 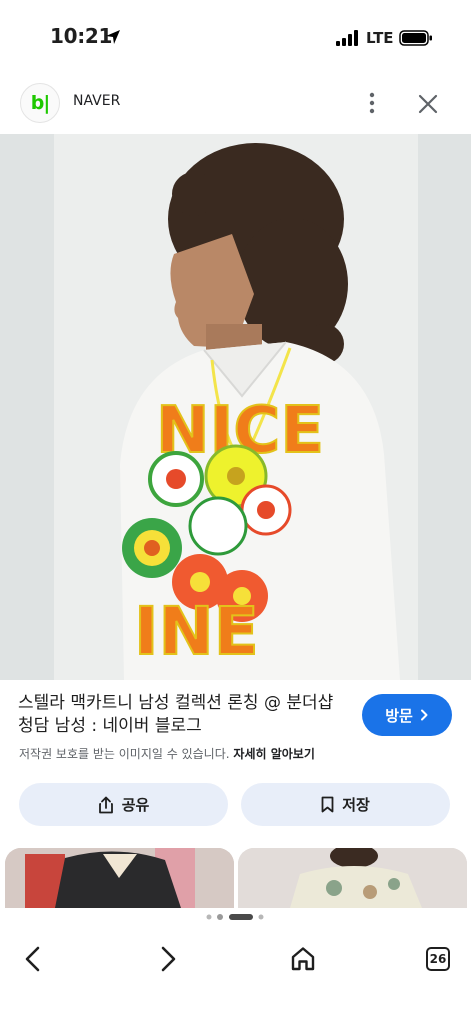 I want to click on learn-more-link: 자세히 알아보기, so click(x=273, y=754).